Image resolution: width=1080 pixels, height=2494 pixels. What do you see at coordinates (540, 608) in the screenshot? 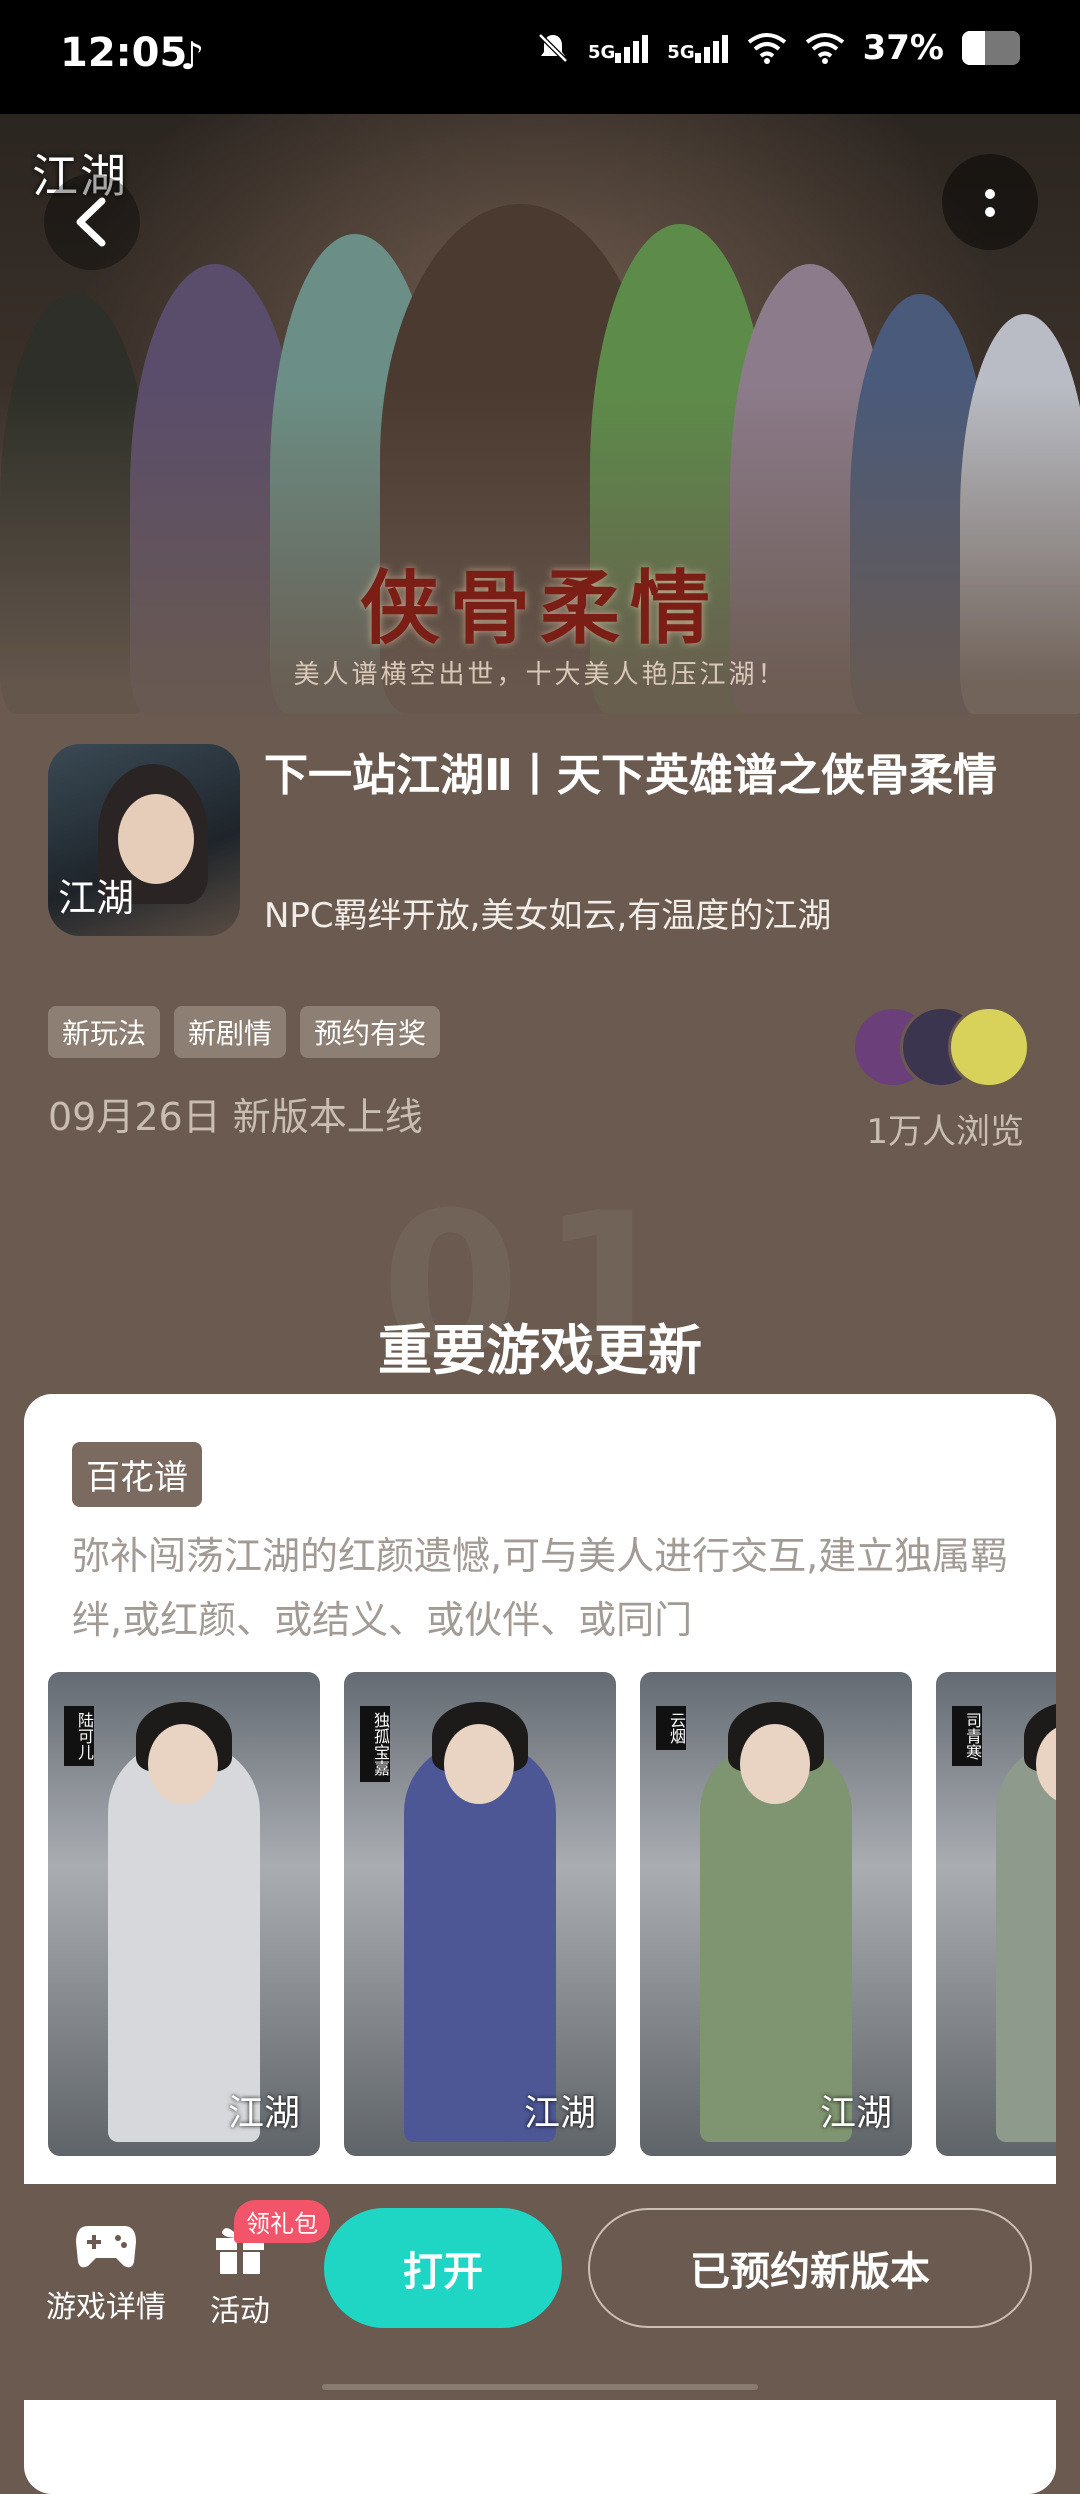
I see `hero-title: 侠骨柔情` at bounding box center [540, 608].